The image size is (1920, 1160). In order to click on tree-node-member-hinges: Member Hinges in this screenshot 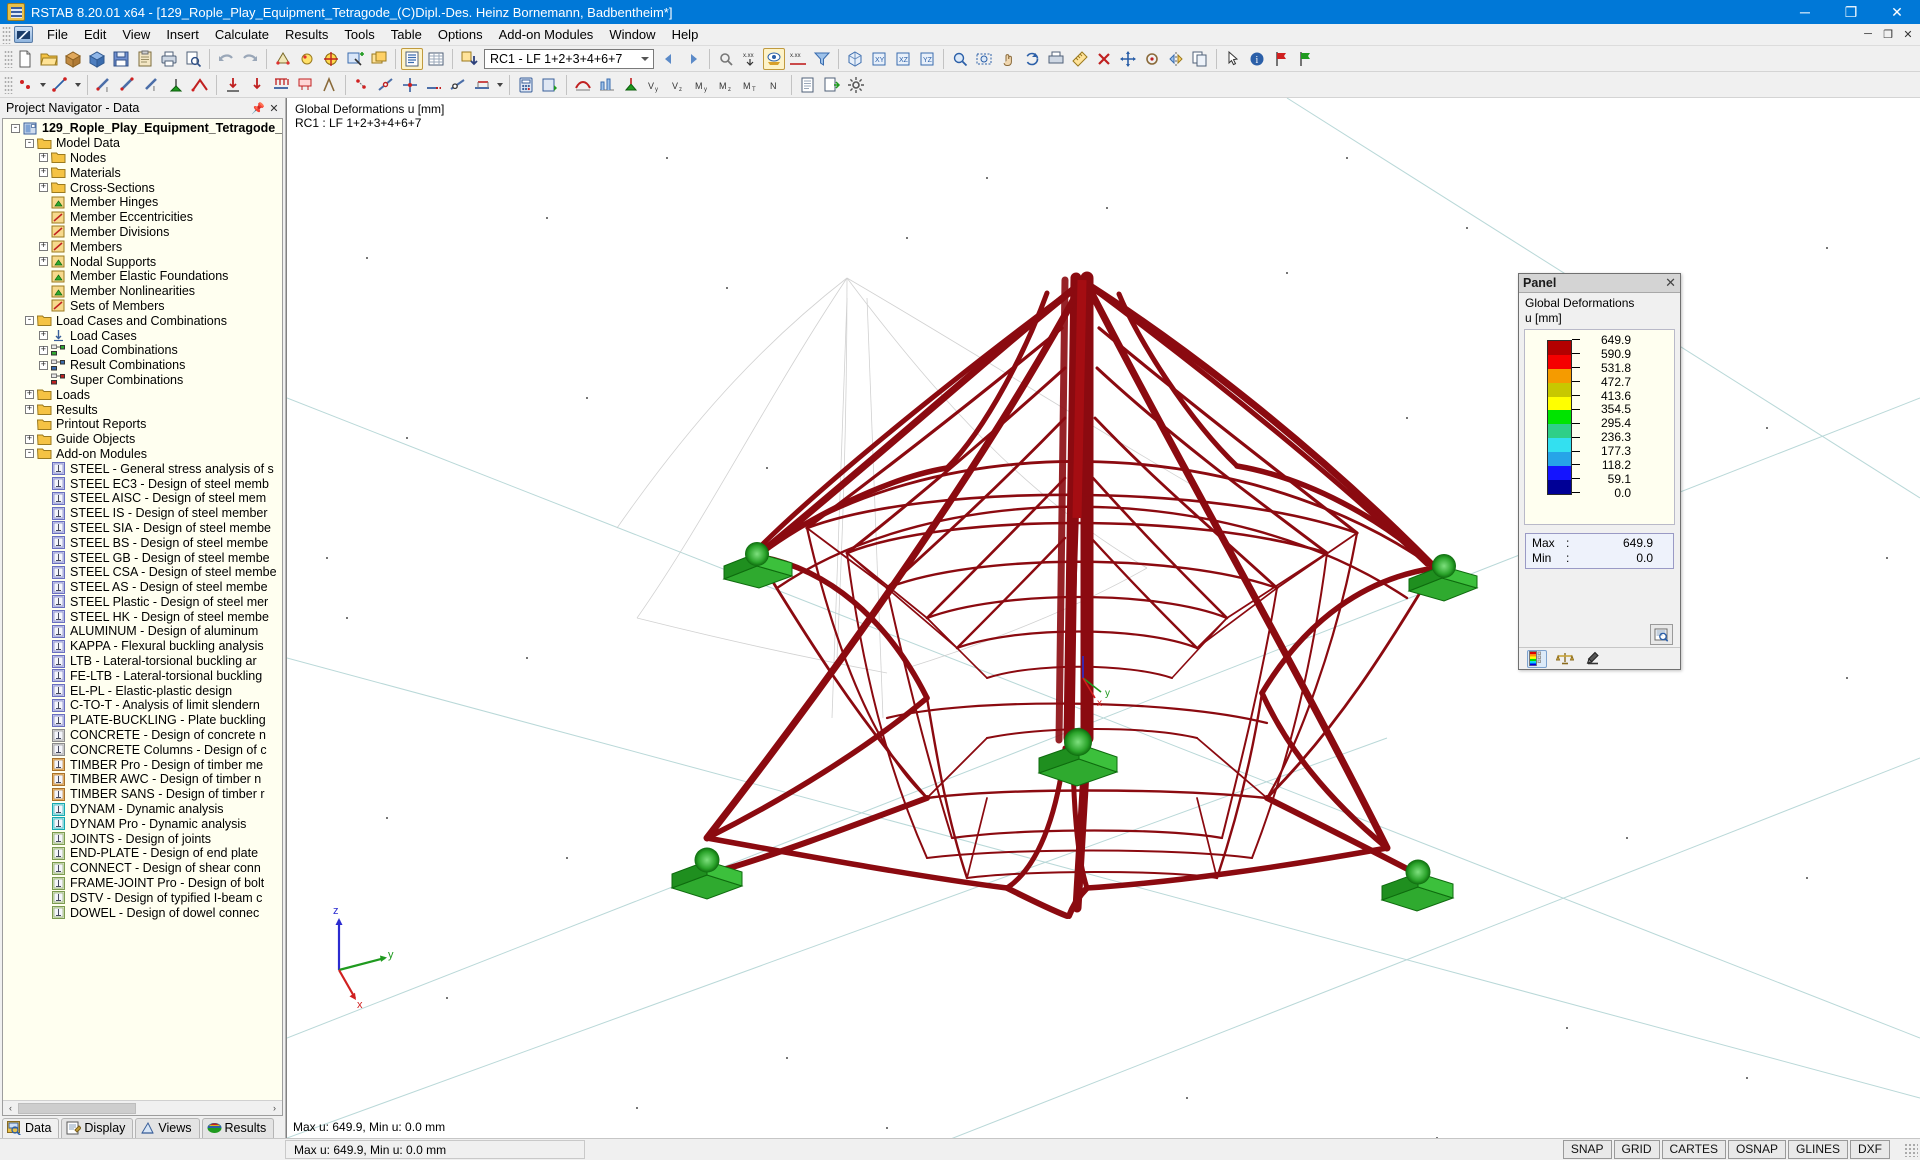, I will do `click(142, 202)`.